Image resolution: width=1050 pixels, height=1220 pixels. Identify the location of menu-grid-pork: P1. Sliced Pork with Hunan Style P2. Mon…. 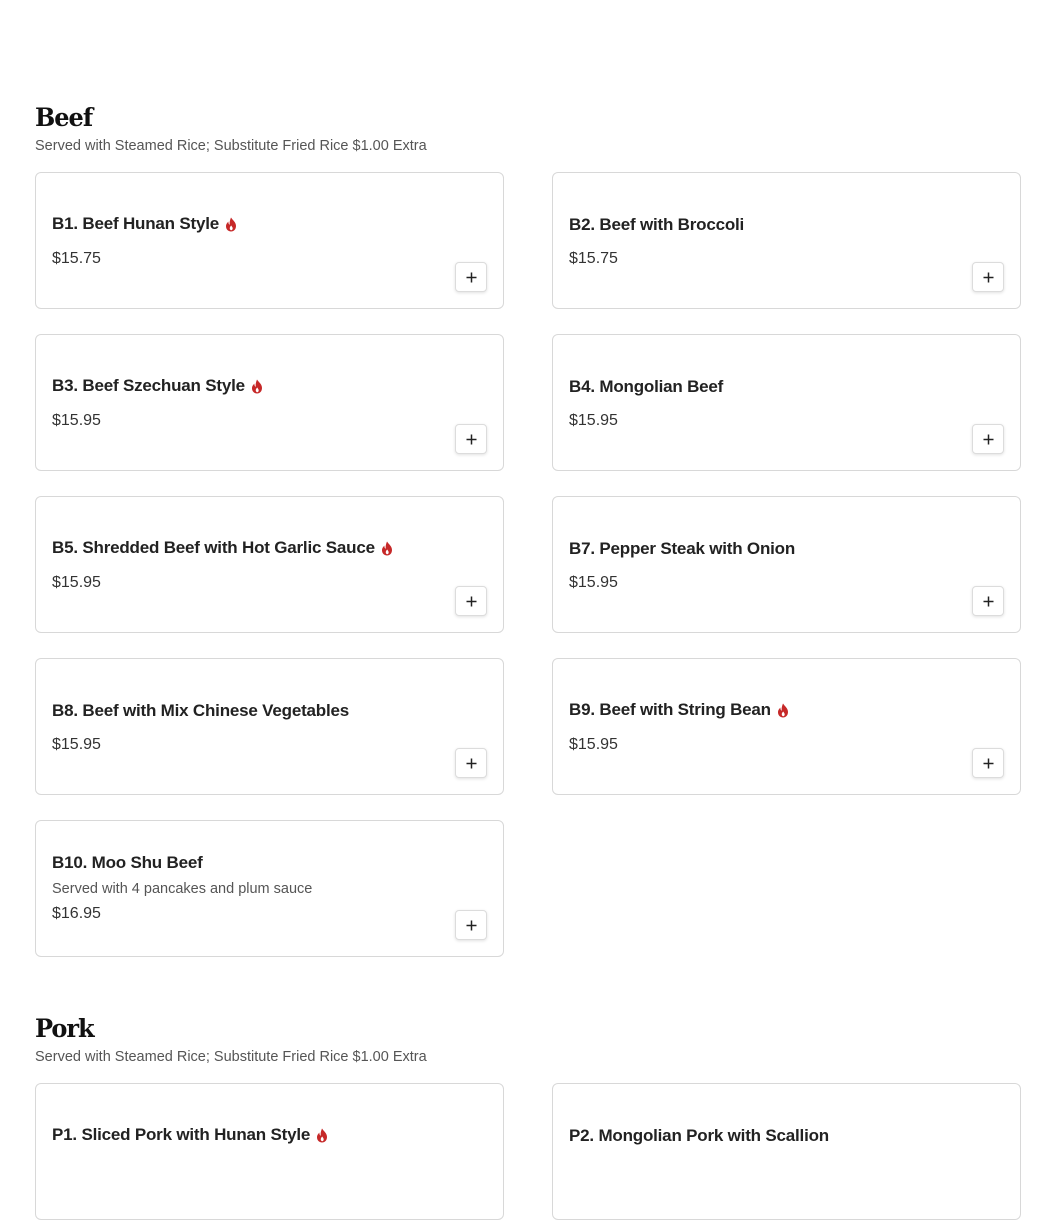
(528, 1151).